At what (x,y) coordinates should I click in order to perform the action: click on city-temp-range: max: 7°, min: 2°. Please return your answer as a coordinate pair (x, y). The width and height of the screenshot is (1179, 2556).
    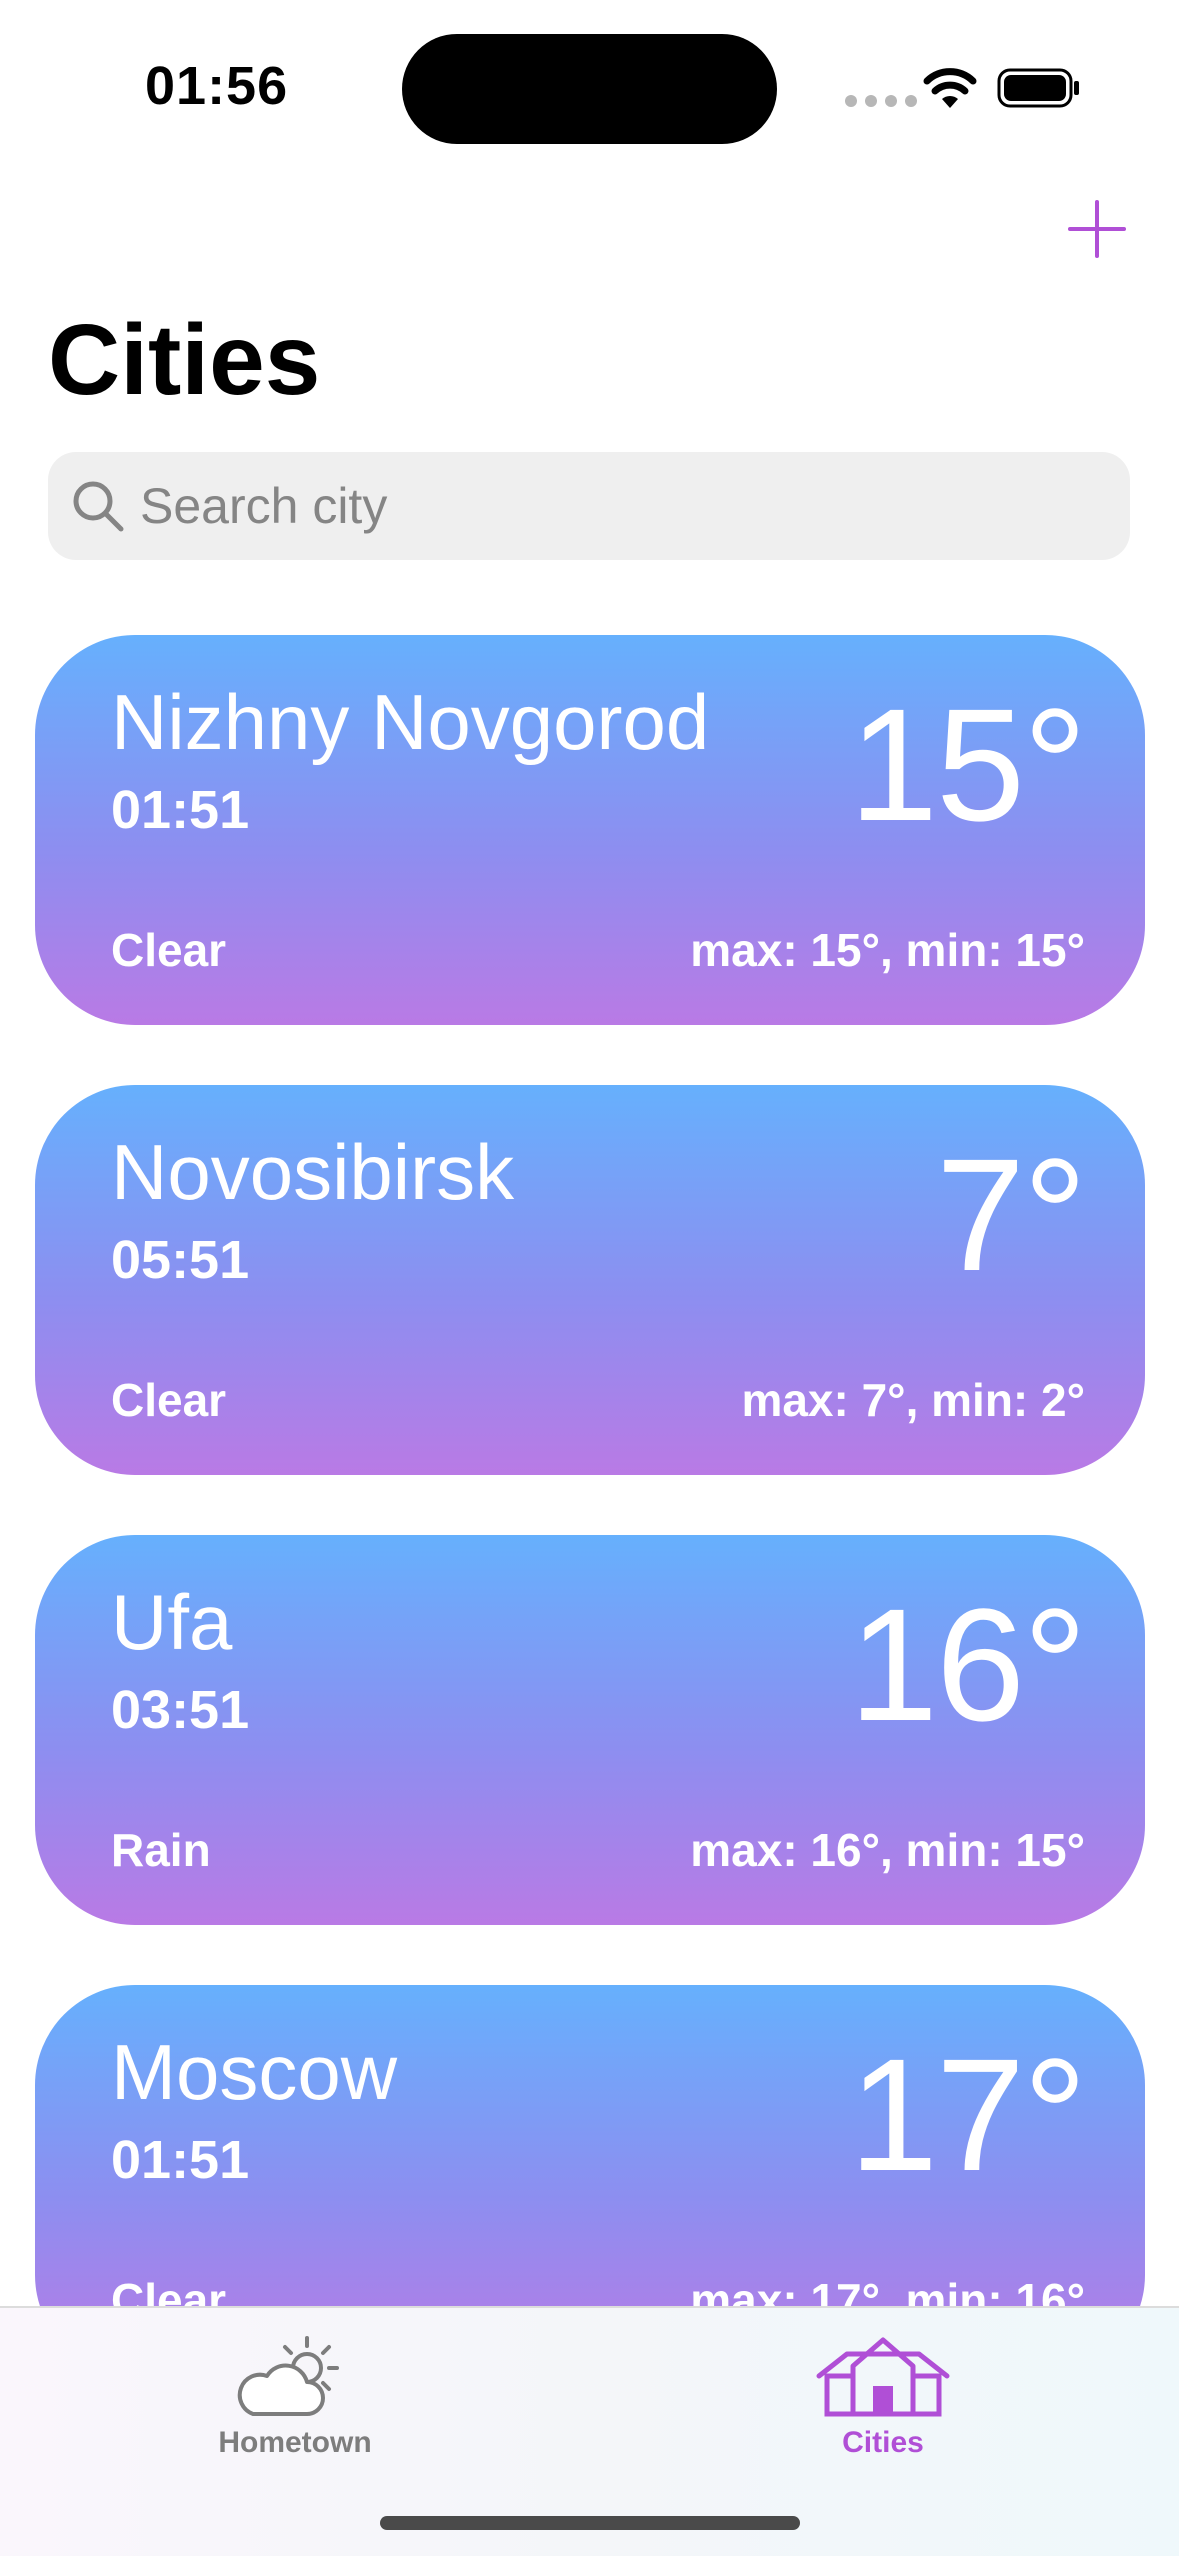
    Looking at the image, I should click on (913, 1400).